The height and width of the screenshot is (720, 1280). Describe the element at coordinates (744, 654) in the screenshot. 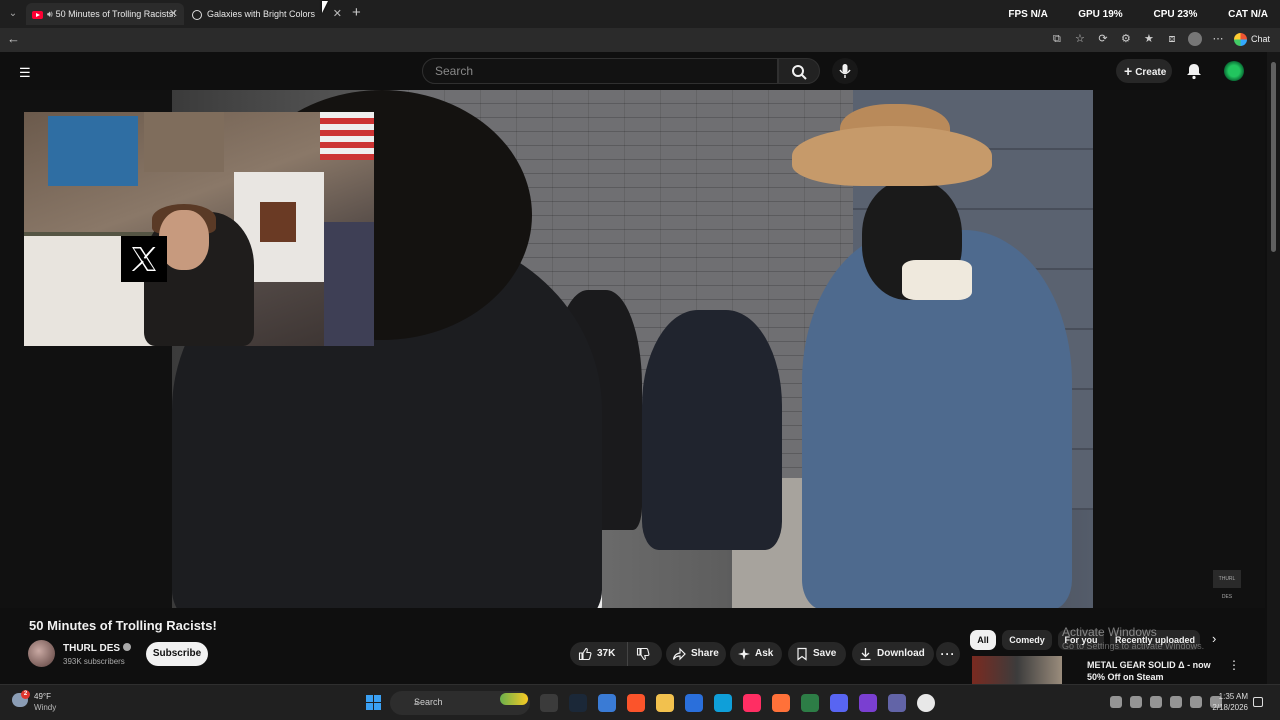

I see `sparkle-icon` at that location.